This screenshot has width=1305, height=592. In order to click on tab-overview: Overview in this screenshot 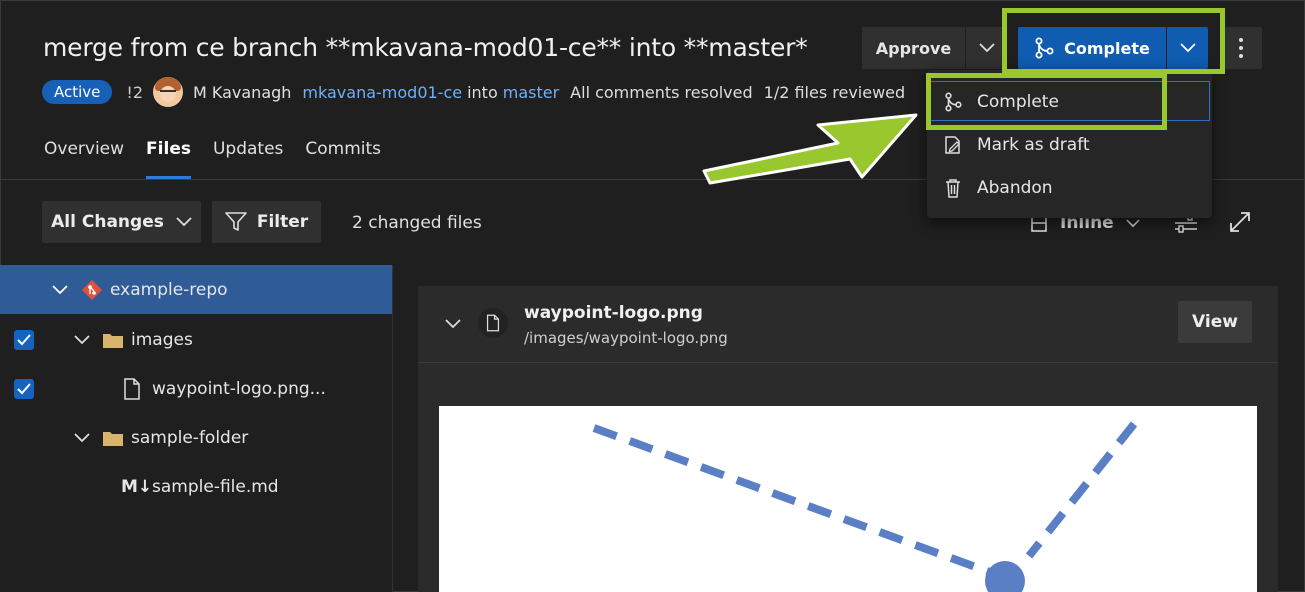, I will do `click(84, 154)`.